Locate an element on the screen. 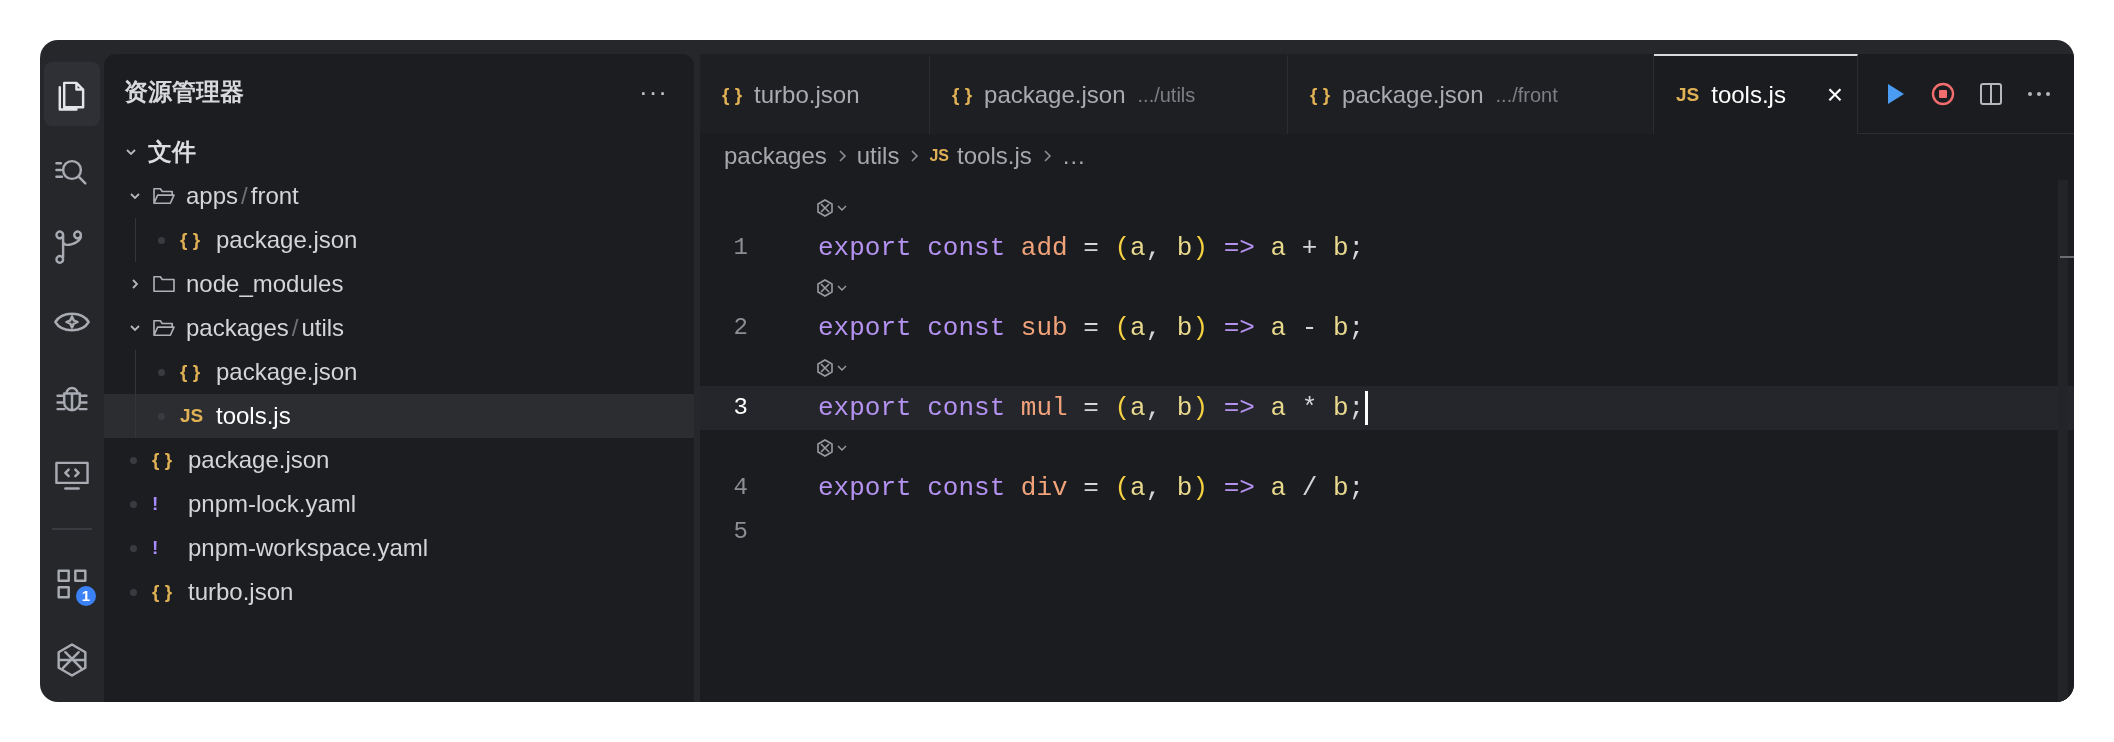 This screenshot has width=2114, height=742. editor-tab: { } turbo.json is located at coordinates (815, 94).